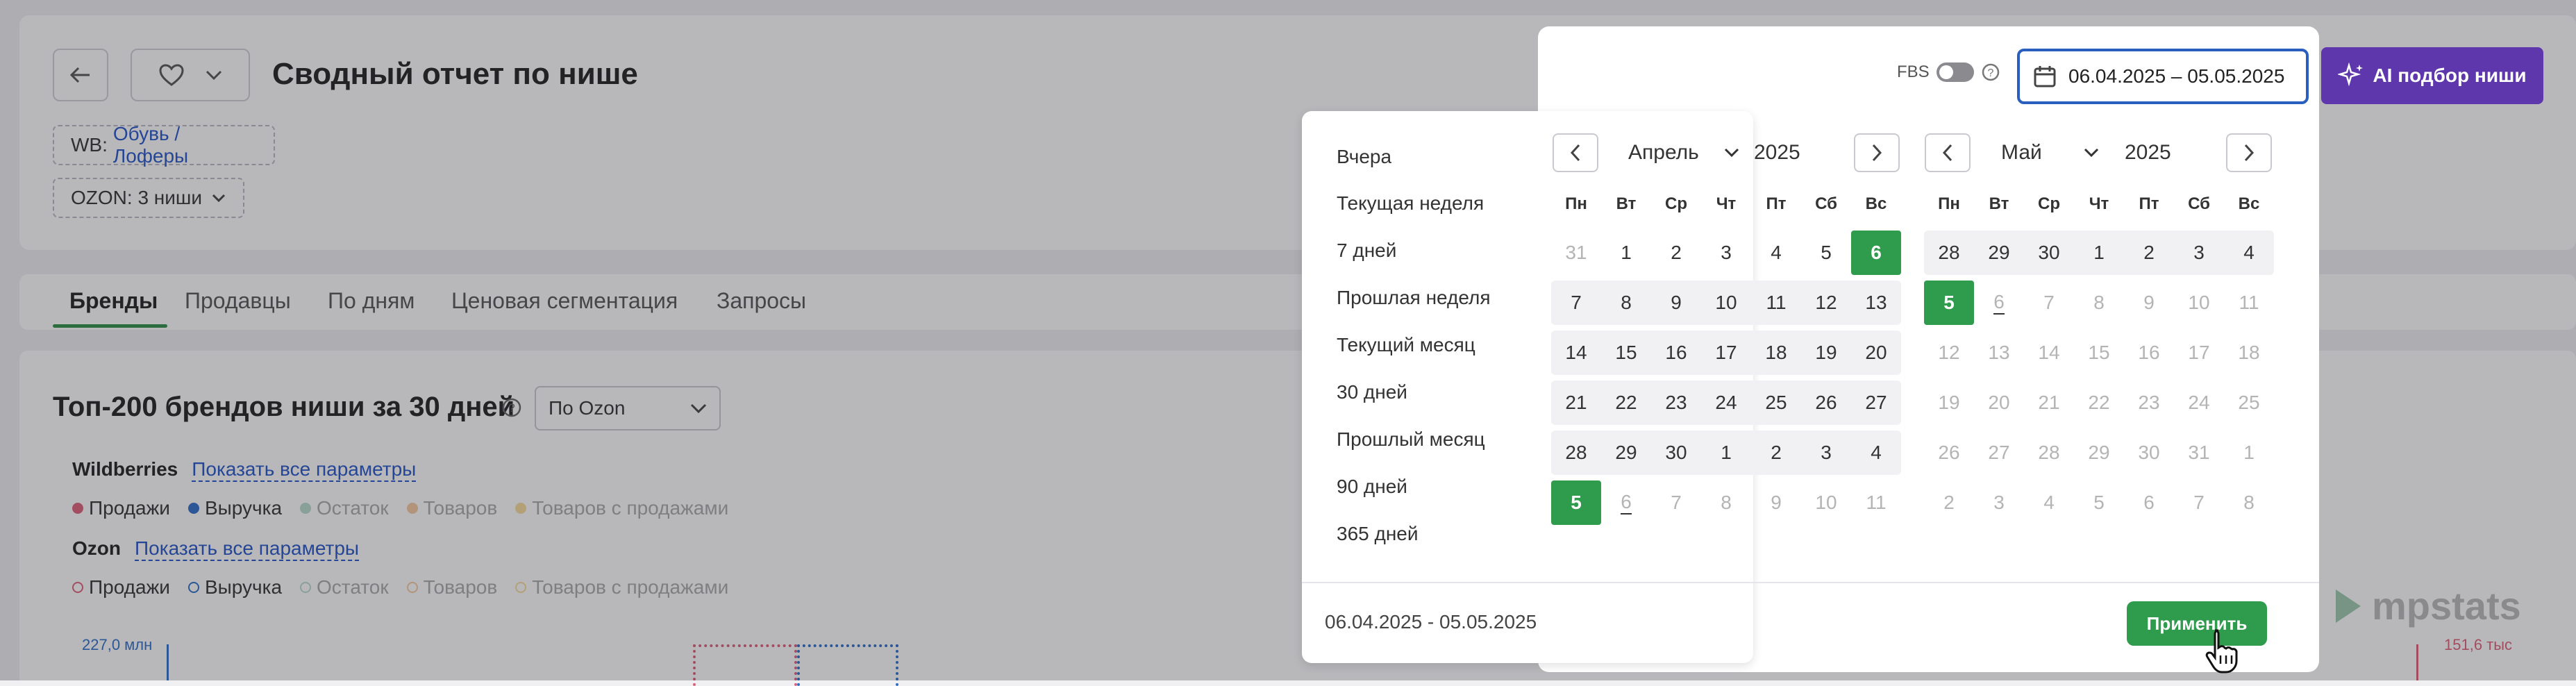  I want to click on preset-yesterday: Вчера, so click(1364, 157).